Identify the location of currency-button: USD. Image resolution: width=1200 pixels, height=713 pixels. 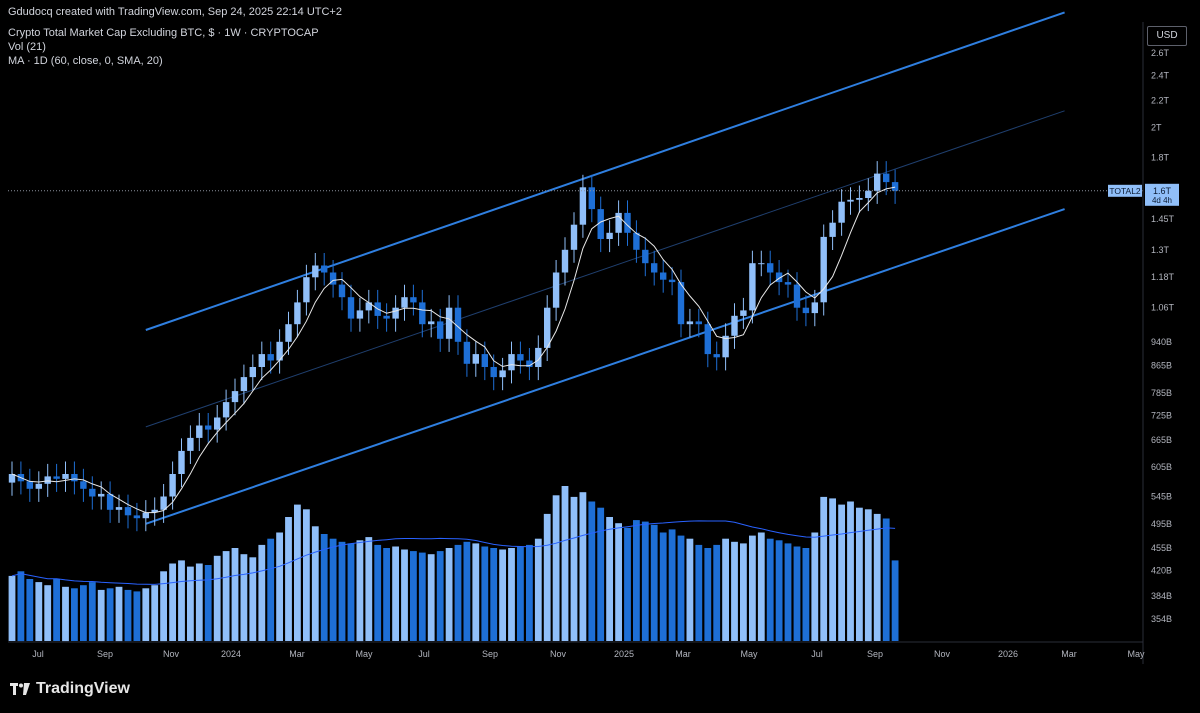
(1167, 36).